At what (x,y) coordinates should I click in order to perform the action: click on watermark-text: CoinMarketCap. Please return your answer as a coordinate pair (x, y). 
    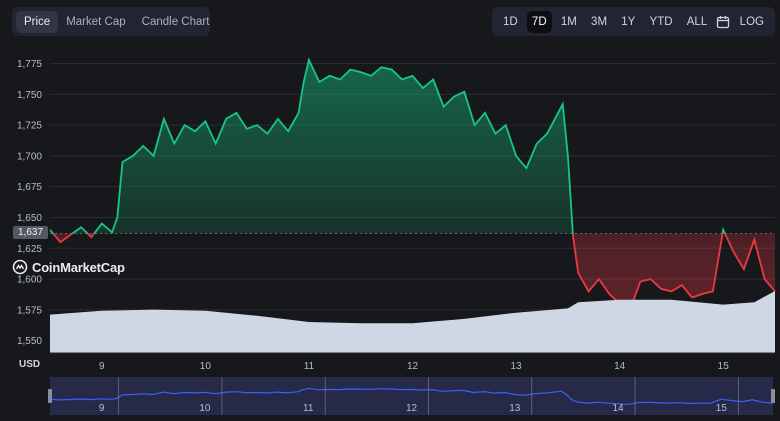
    Looking at the image, I should click on (78, 267).